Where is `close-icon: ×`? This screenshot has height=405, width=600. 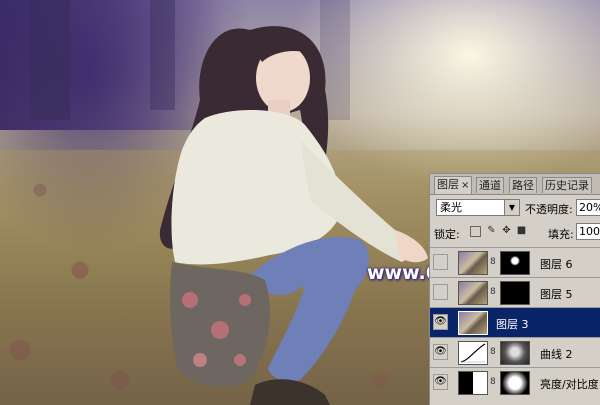
close-icon: × is located at coordinates (465, 185).